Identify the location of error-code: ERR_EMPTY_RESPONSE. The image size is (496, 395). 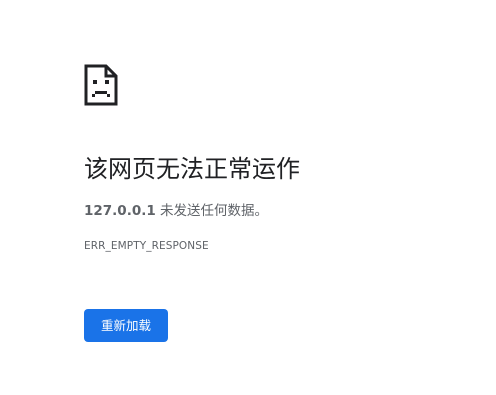
(146, 246).